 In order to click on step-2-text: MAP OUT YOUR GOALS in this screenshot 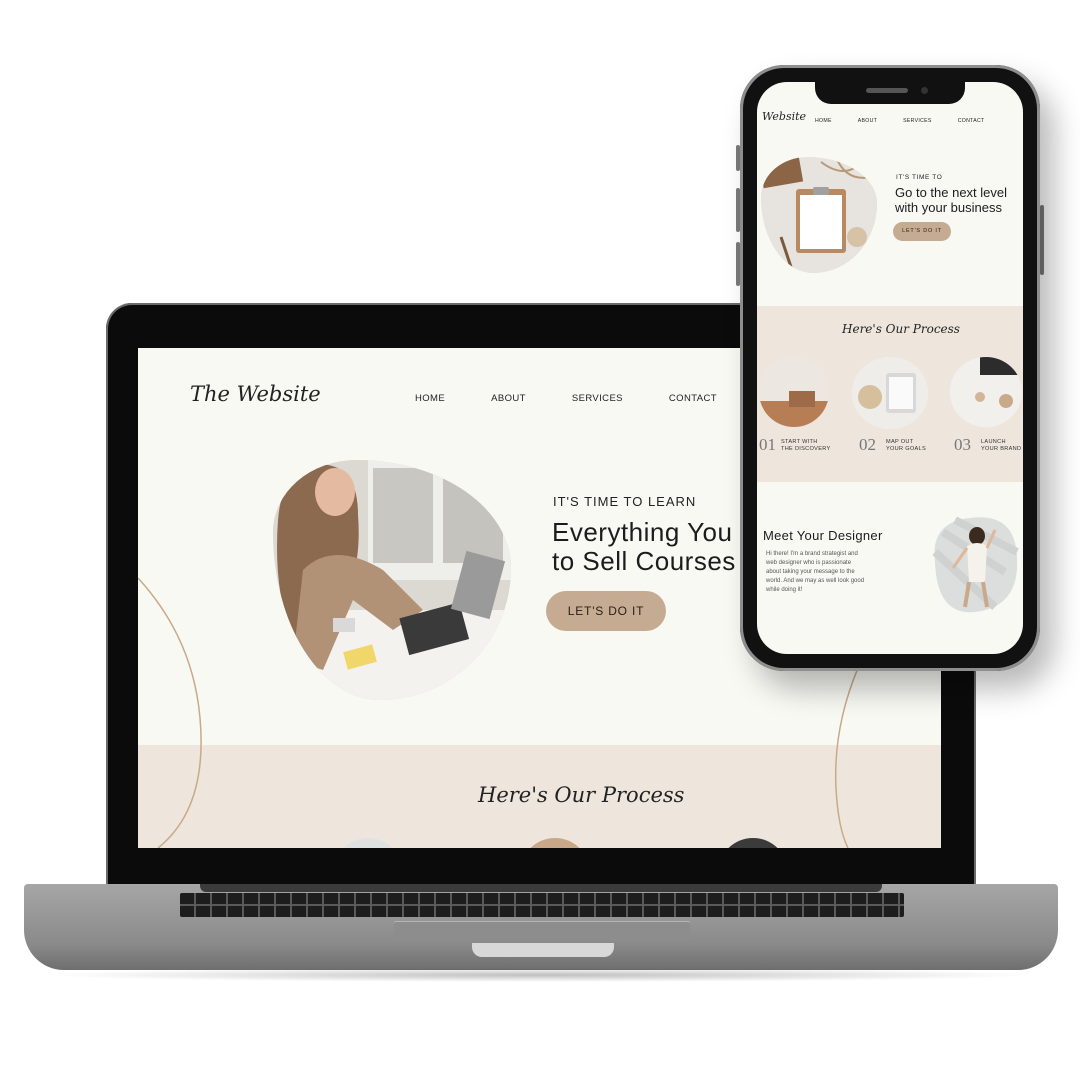, I will do `click(906, 446)`.